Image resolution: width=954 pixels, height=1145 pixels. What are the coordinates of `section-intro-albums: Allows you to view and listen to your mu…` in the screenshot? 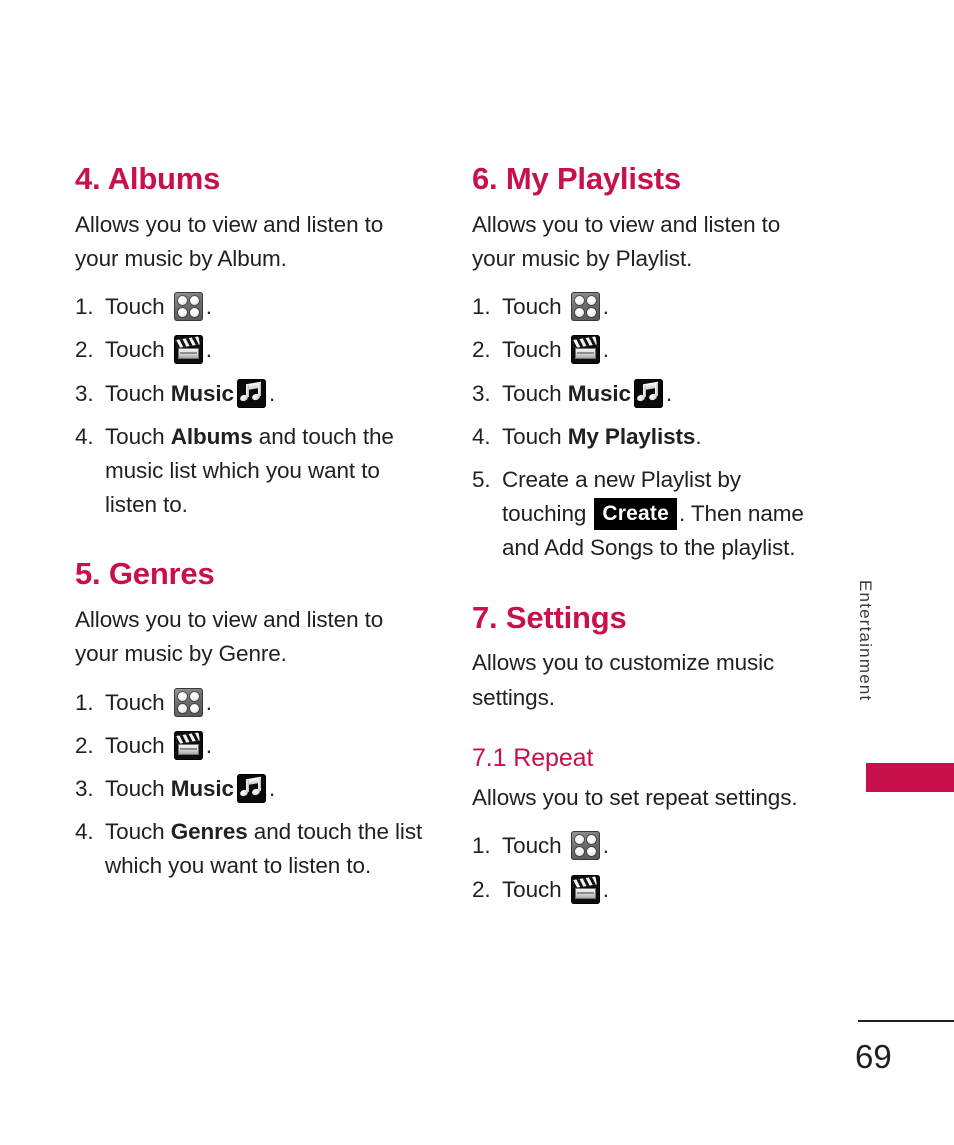 It's located at (229, 241).